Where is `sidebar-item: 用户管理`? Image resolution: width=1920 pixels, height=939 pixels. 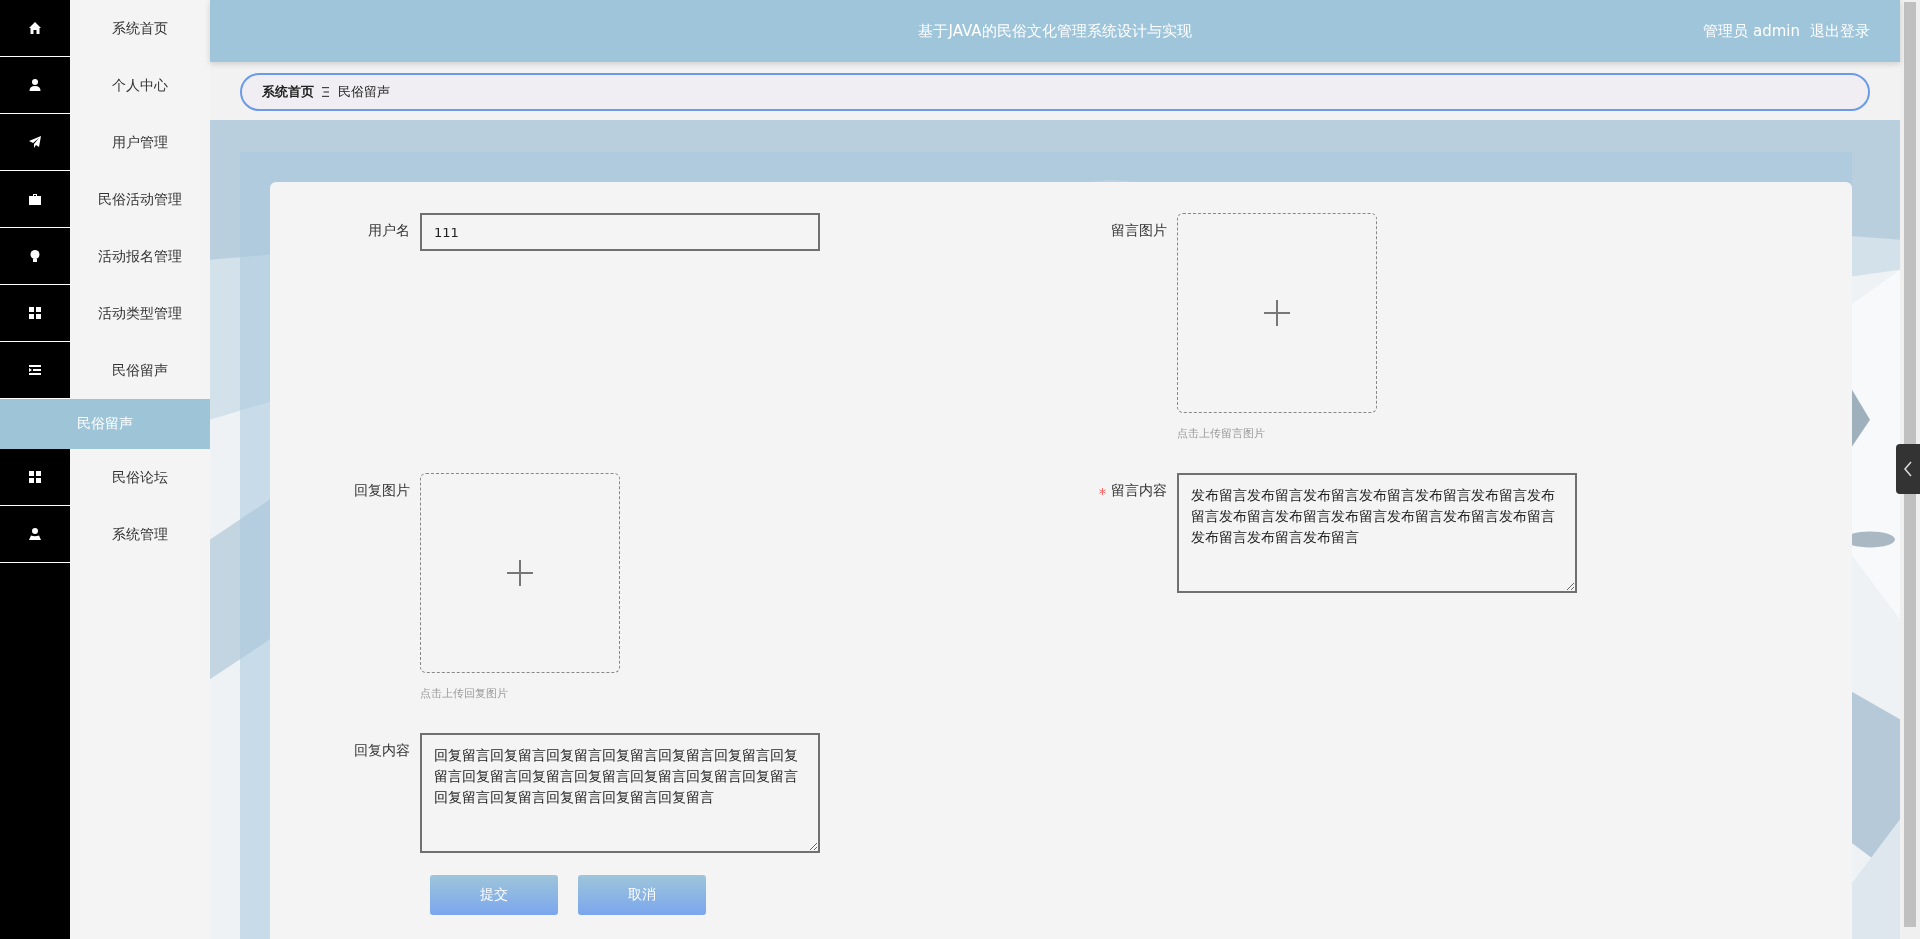
sidebar-item: 用户管理 is located at coordinates (140, 142).